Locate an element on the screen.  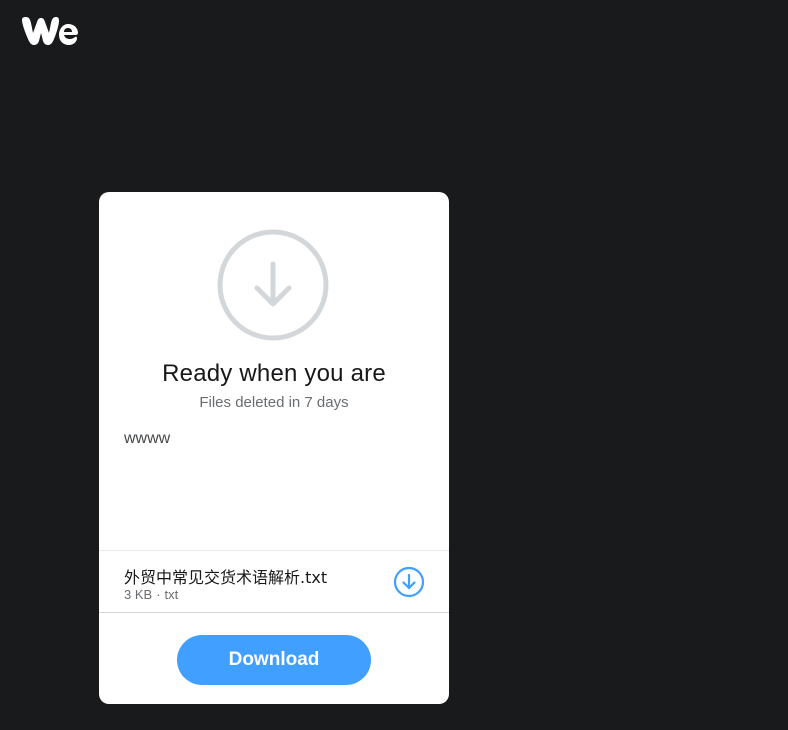
expiry-notice: Files deleted in 7 days is located at coordinates (274, 402).